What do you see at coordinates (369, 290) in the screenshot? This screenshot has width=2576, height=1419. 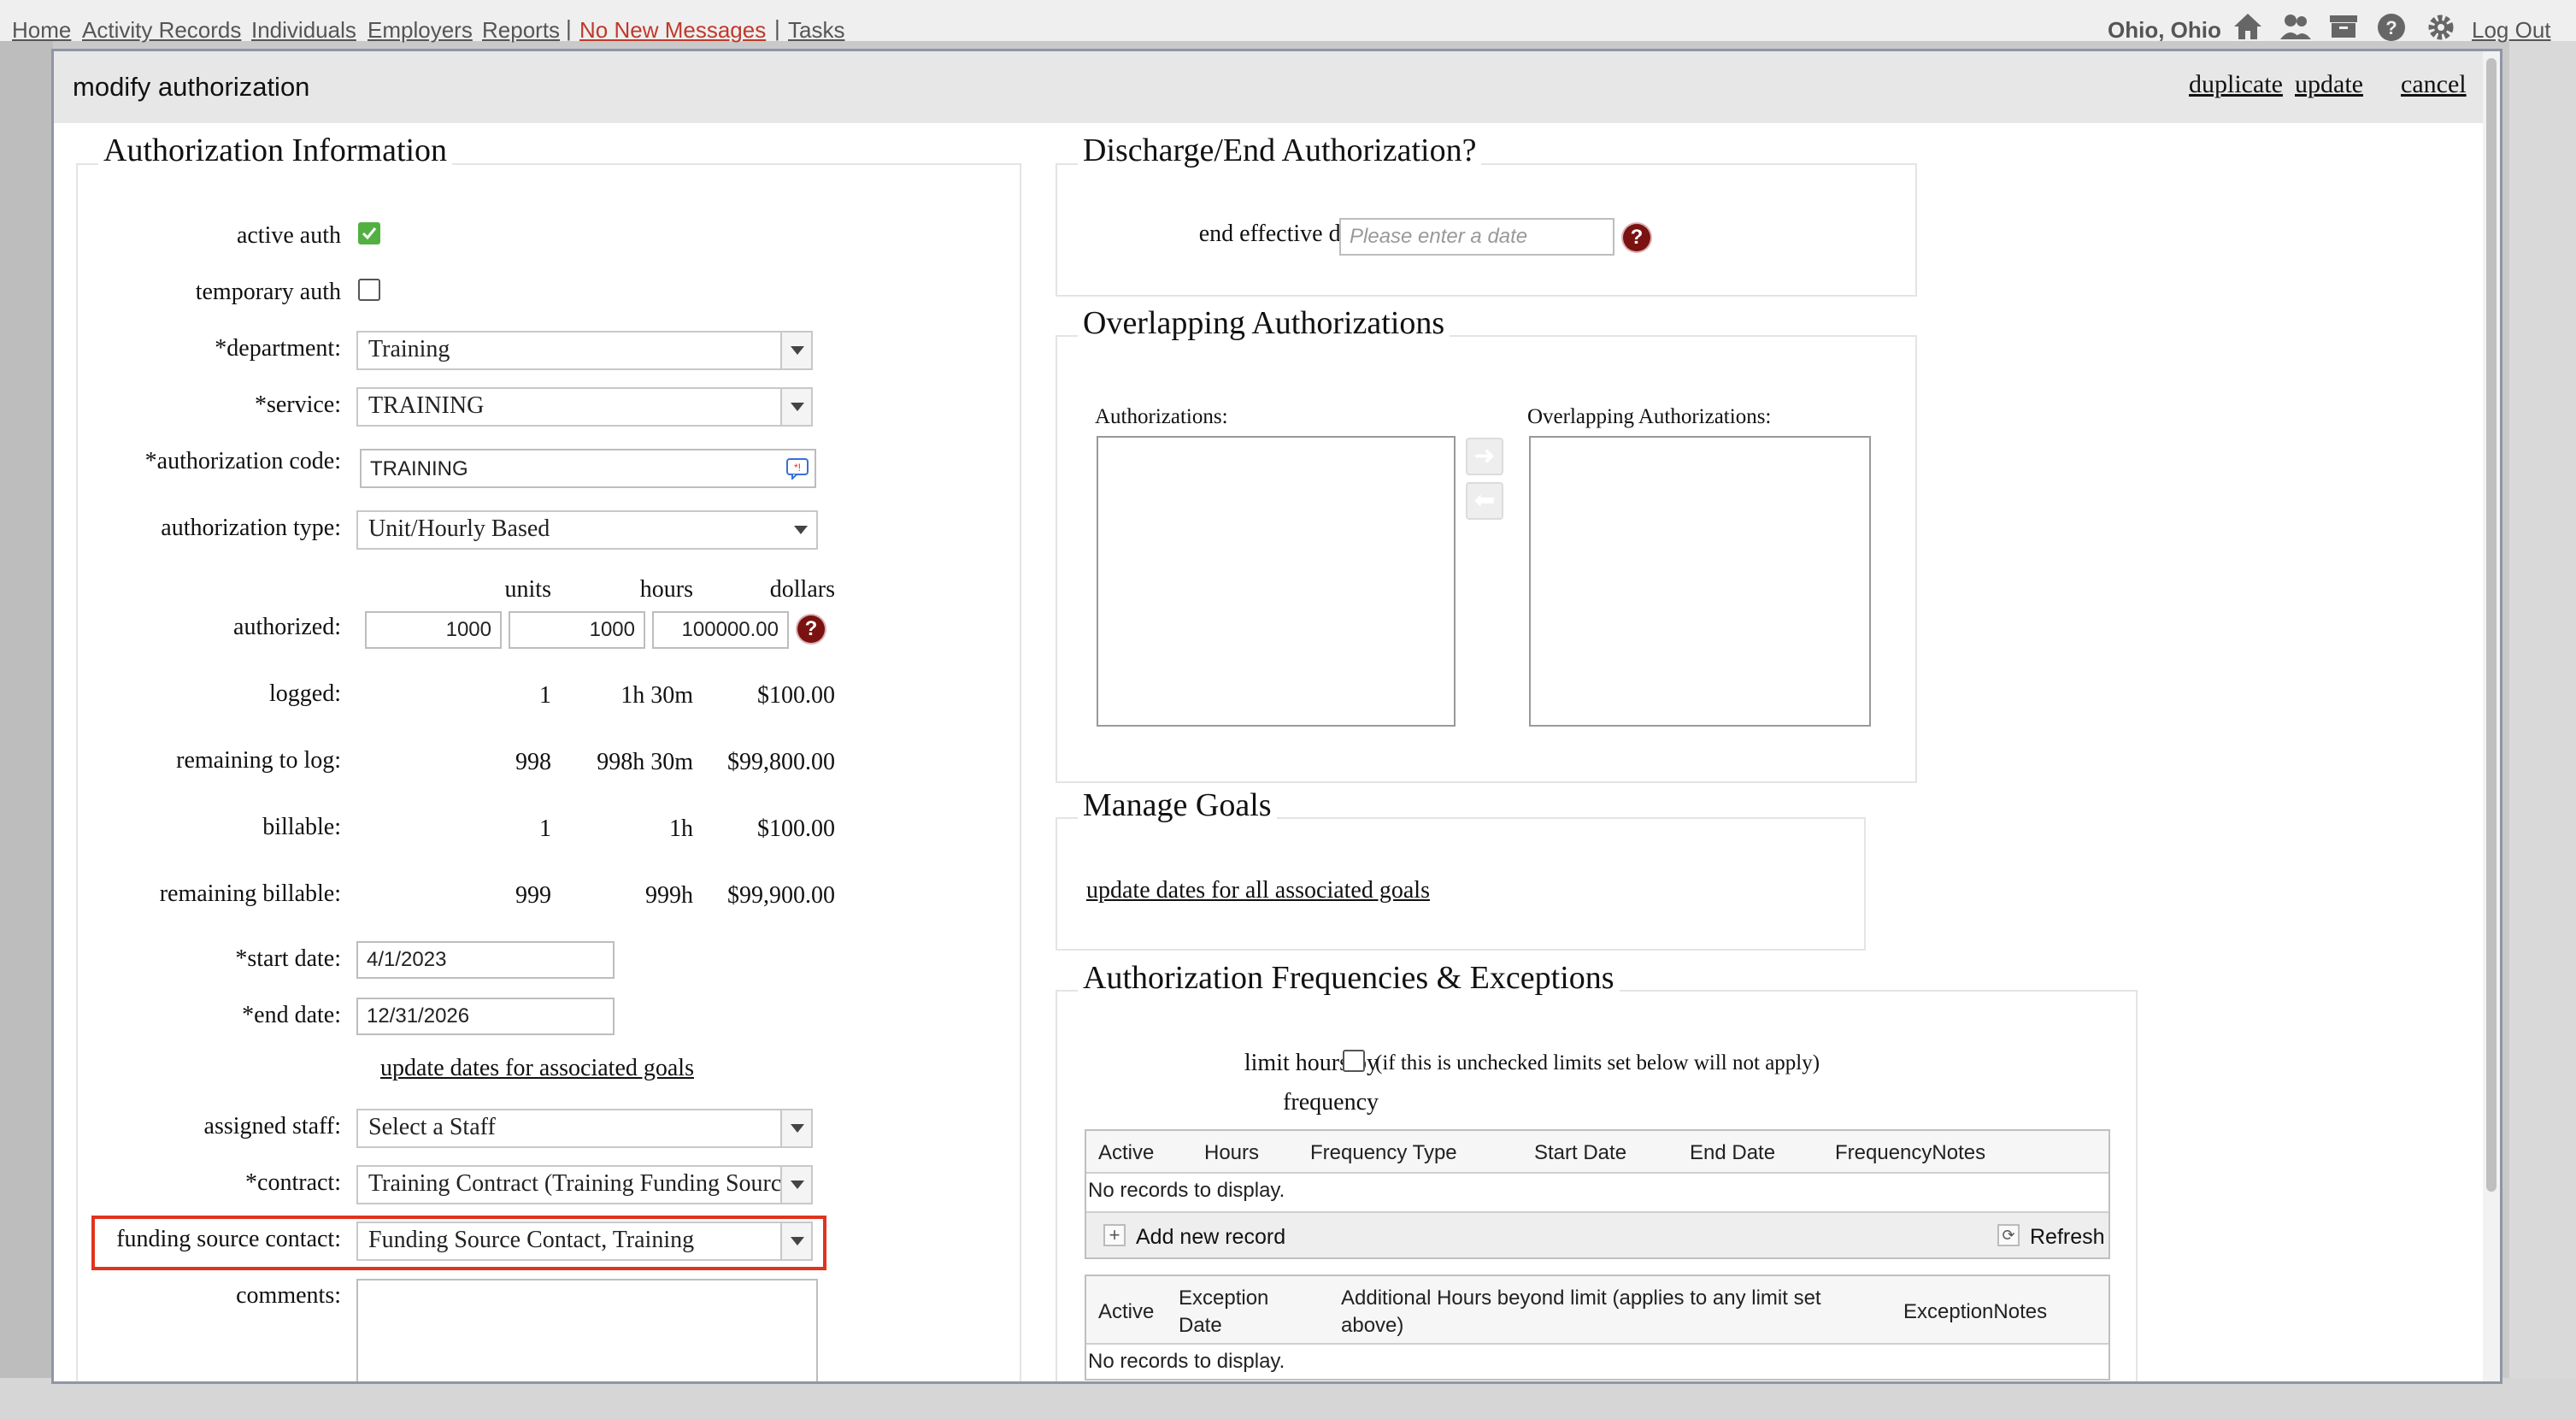 I see `temporary-auth-checkbox` at bounding box center [369, 290].